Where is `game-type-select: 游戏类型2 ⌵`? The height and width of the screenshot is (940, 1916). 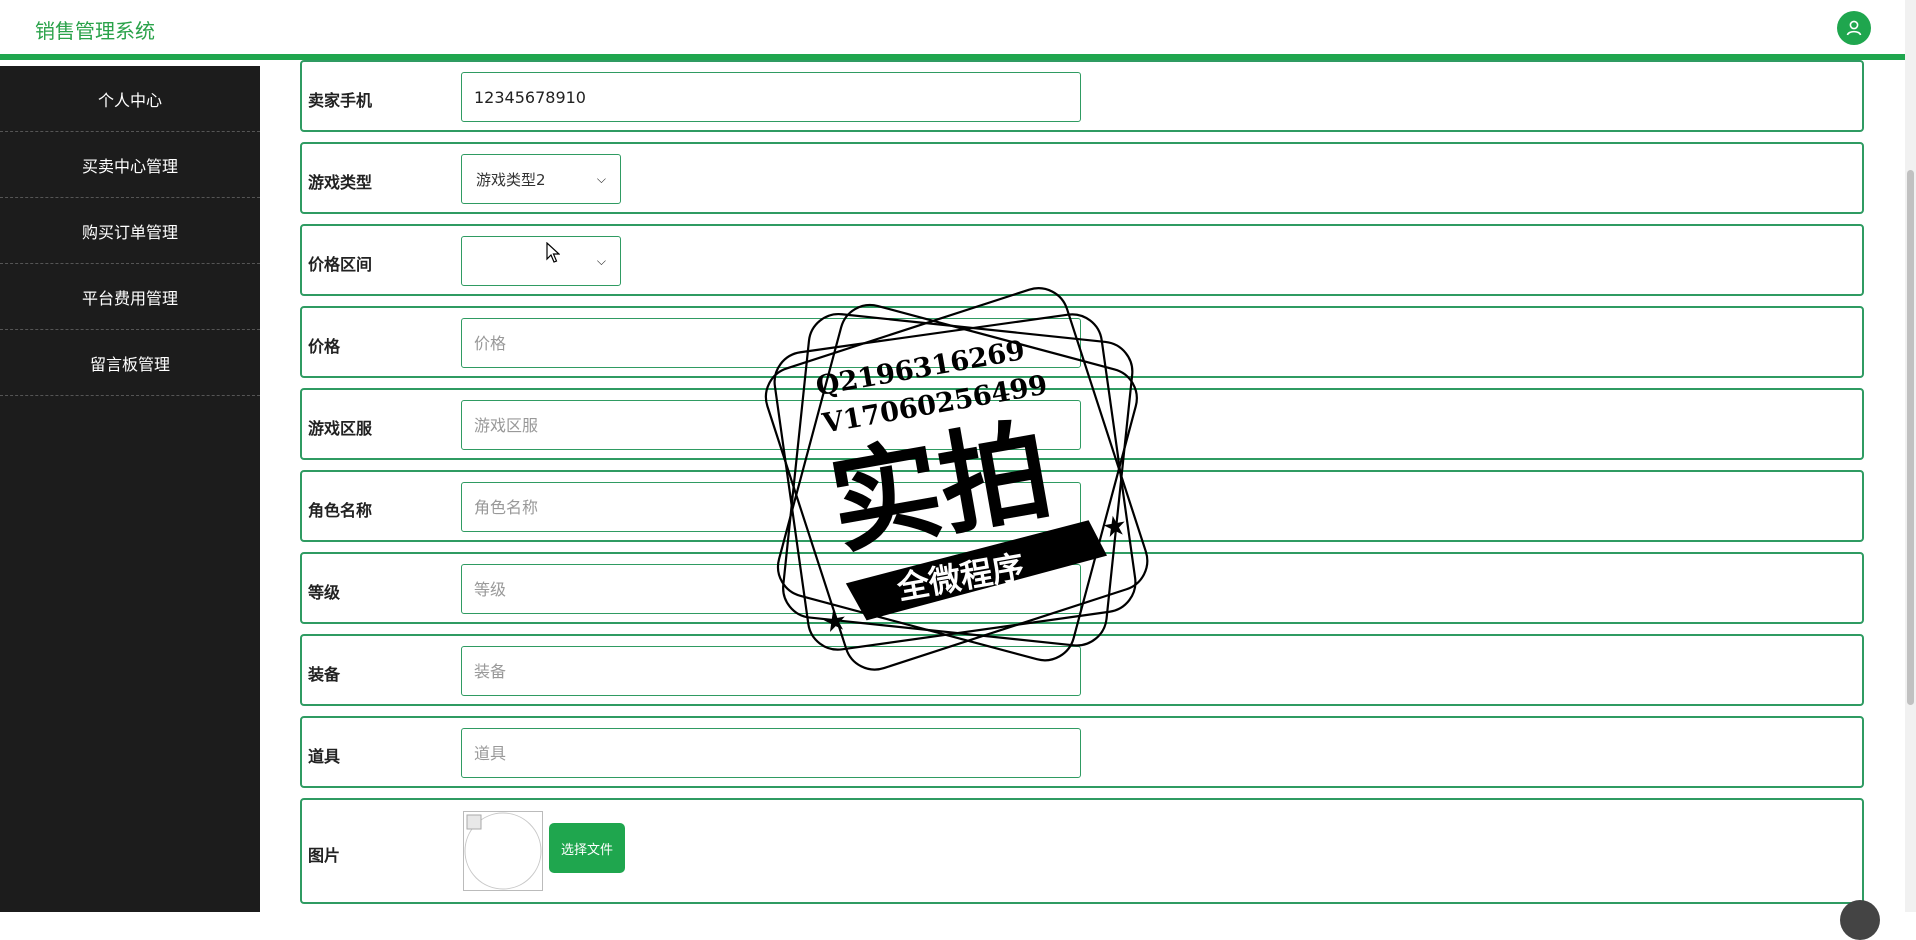 game-type-select: 游戏类型2 ⌵ is located at coordinates (541, 179).